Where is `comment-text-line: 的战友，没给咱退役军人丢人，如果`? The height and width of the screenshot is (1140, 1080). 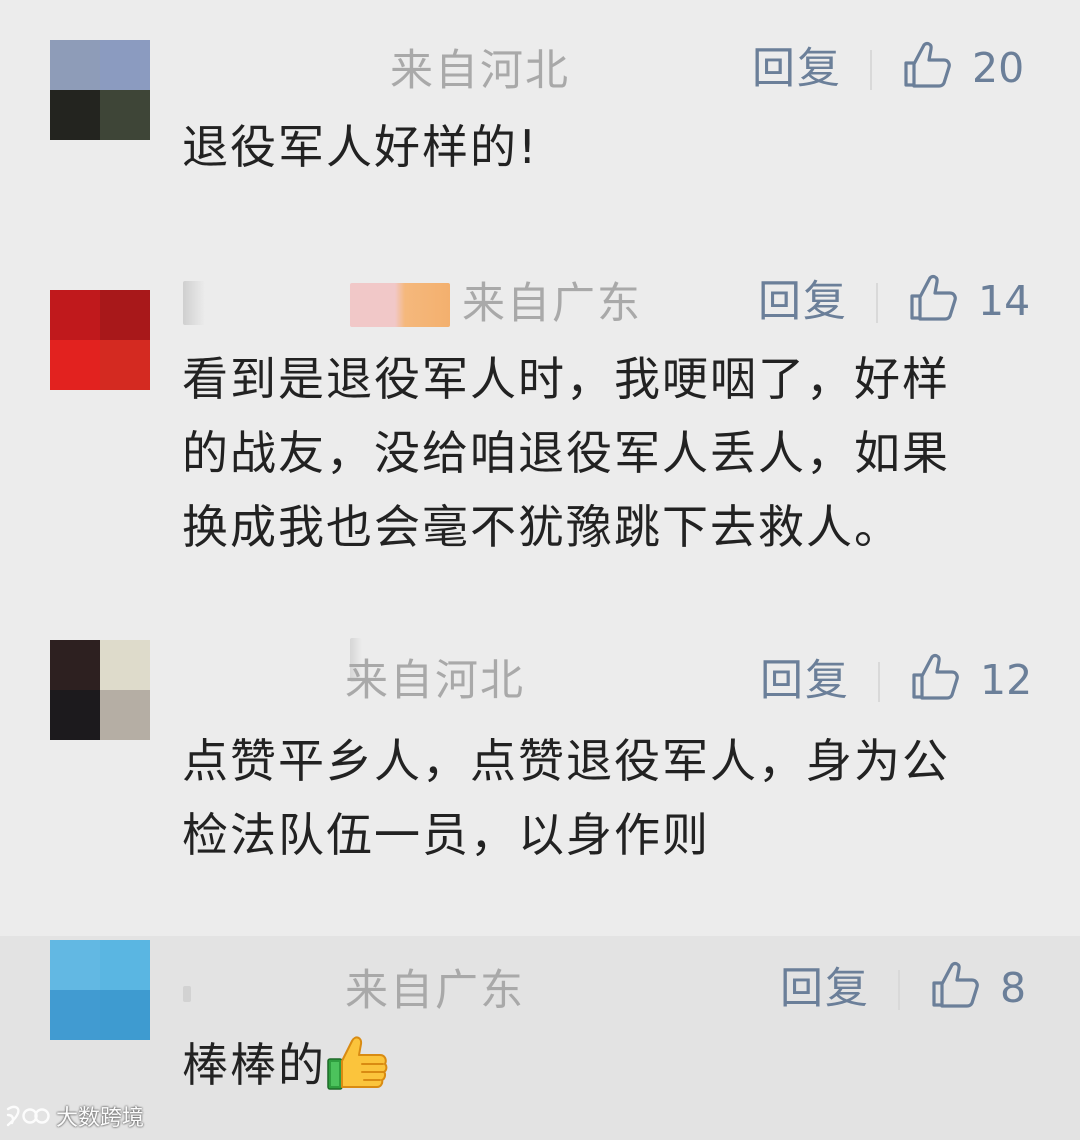 comment-text-line: 的战友，没给咱退役军人丢人，如果 is located at coordinates (566, 453).